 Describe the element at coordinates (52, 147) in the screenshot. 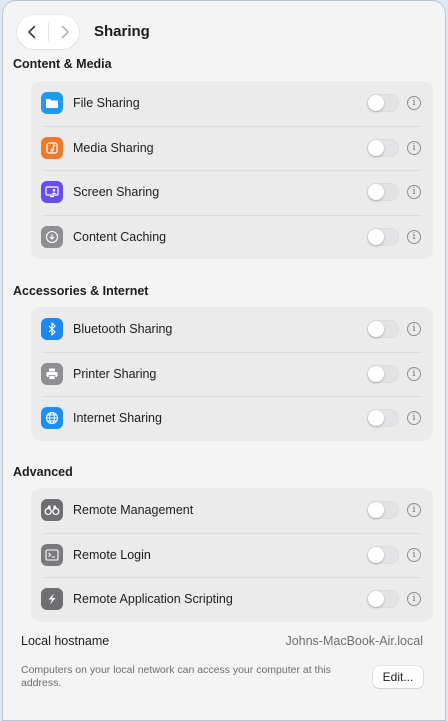

I see `music-note-icon` at that location.